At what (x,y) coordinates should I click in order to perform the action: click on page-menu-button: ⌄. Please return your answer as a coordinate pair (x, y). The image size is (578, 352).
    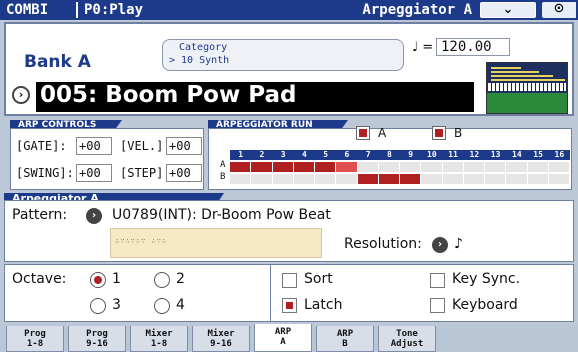
    Looking at the image, I should click on (508, 10).